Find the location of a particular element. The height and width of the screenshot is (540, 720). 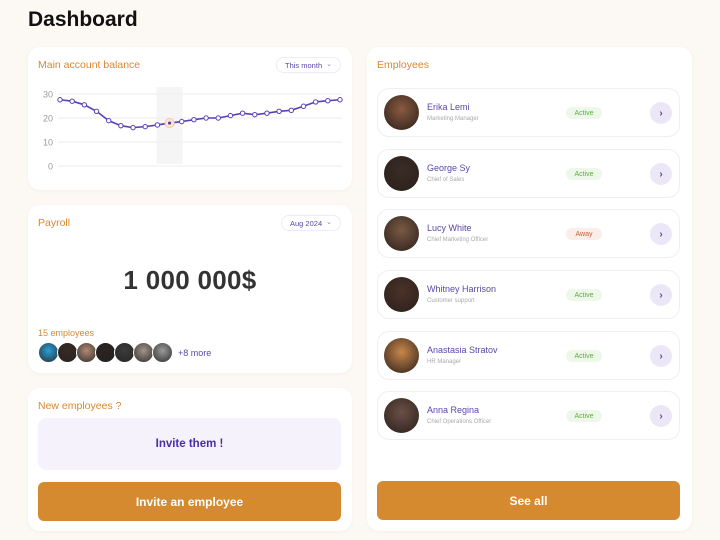

employees-title: Employees is located at coordinates (403, 65).